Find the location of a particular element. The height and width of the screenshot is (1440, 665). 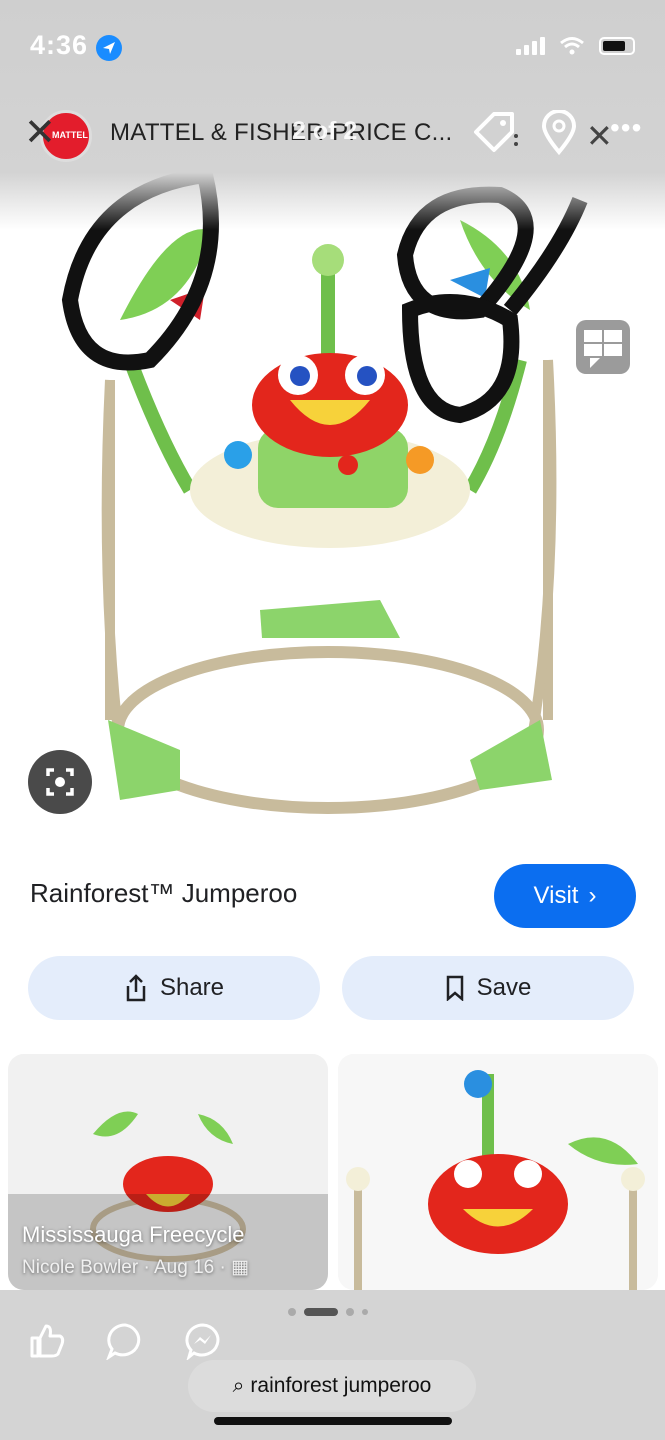

status-icons is located at coordinates (575, 46).